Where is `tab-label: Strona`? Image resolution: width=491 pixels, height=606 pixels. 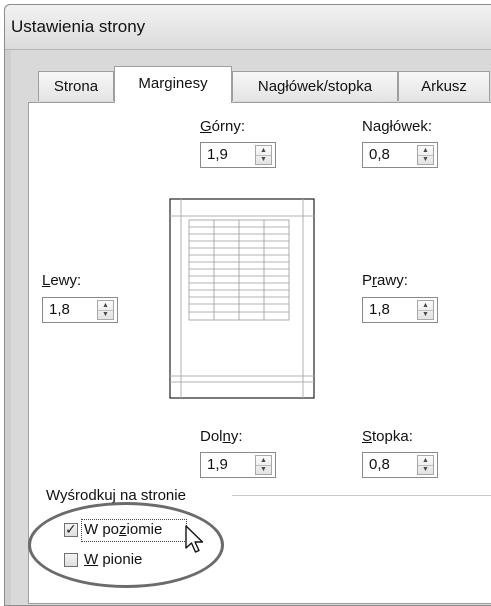 tab-label: Strona is located at coordinates (76, 86).